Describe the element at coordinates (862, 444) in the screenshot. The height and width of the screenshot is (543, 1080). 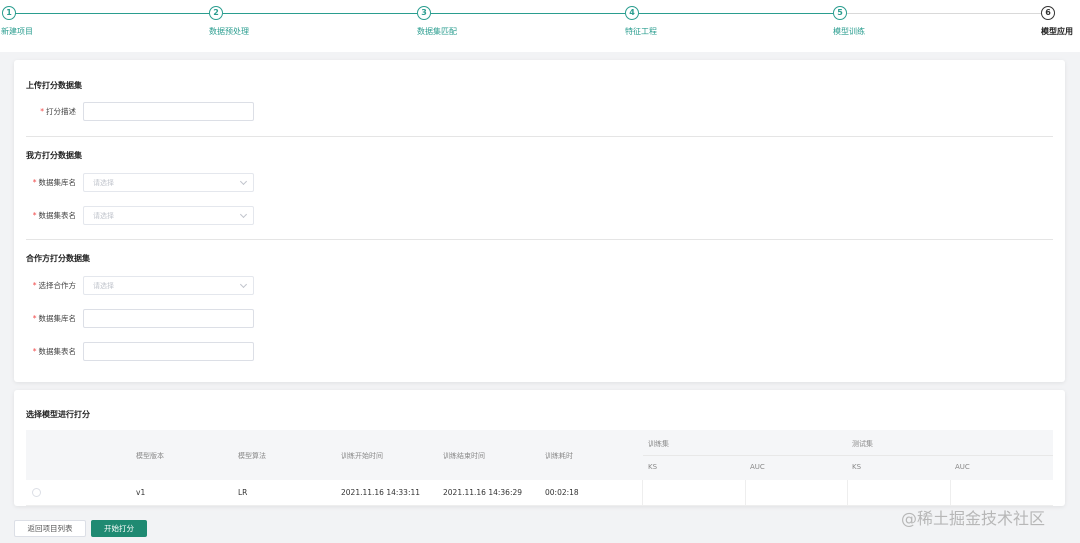
I see `col-test-set: 测试集` at that location.